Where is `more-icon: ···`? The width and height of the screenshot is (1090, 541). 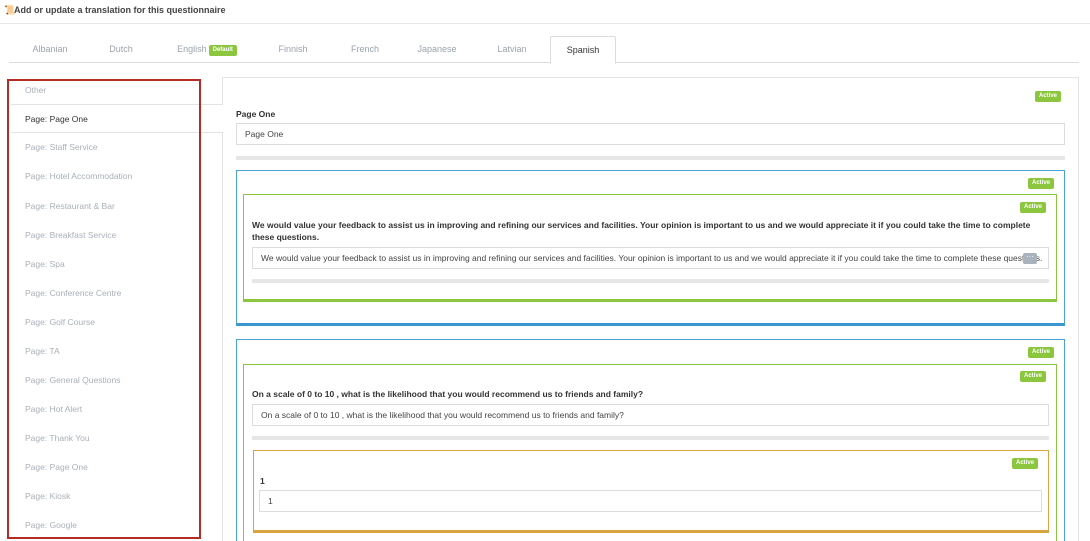 more-icon: ··· is located at coordinates (1030, 258).